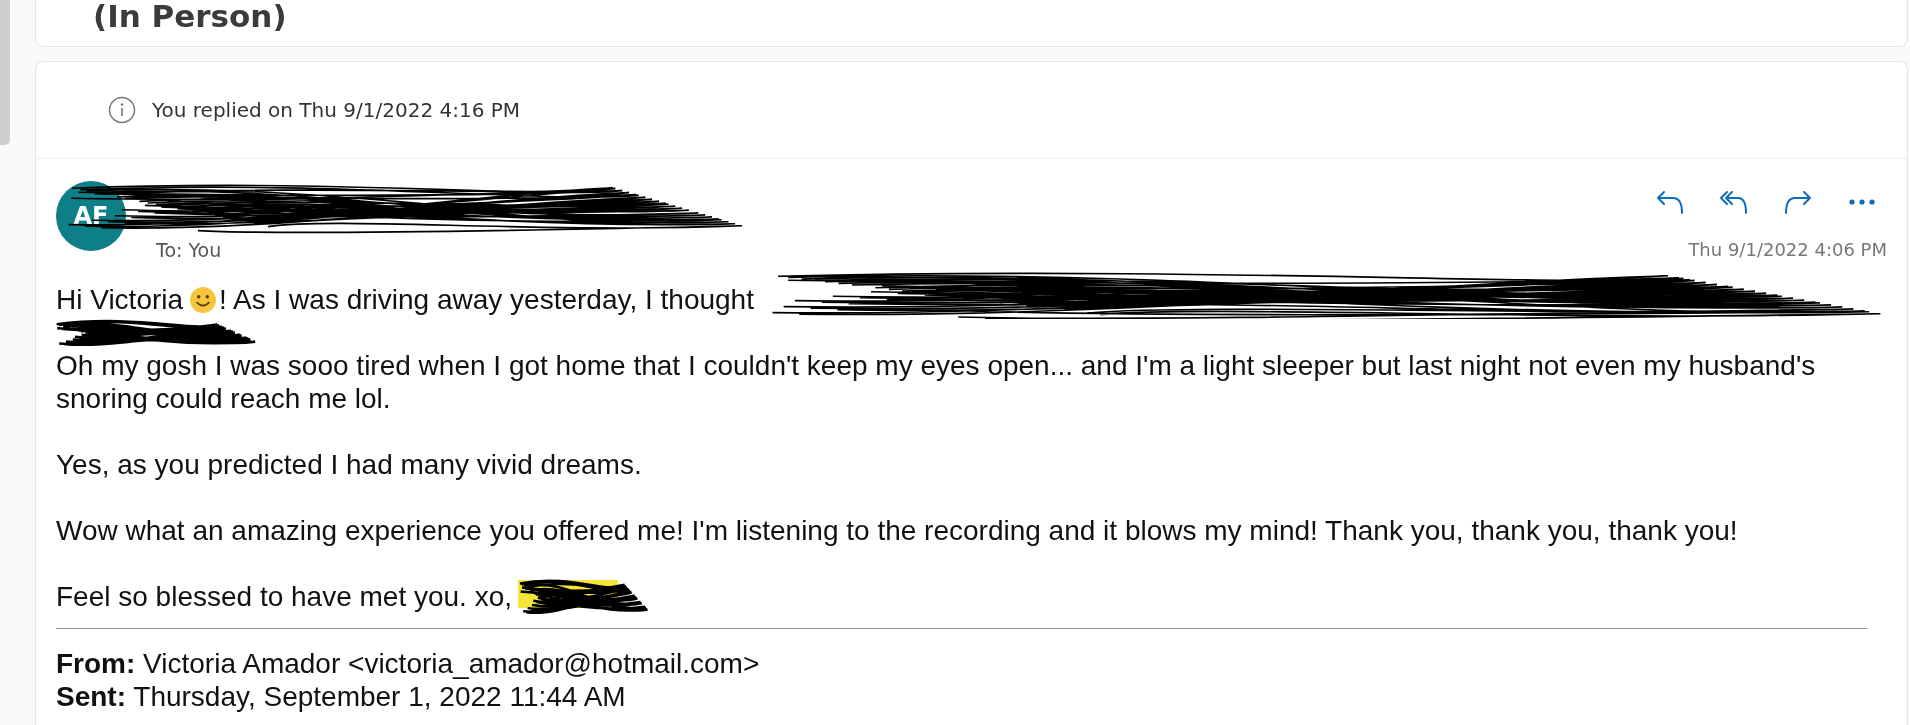 This screenshot has width=1910, height=725. I want to click on message-date: Thu 9/1/2022 4:06 PM, so click(1787, 249).